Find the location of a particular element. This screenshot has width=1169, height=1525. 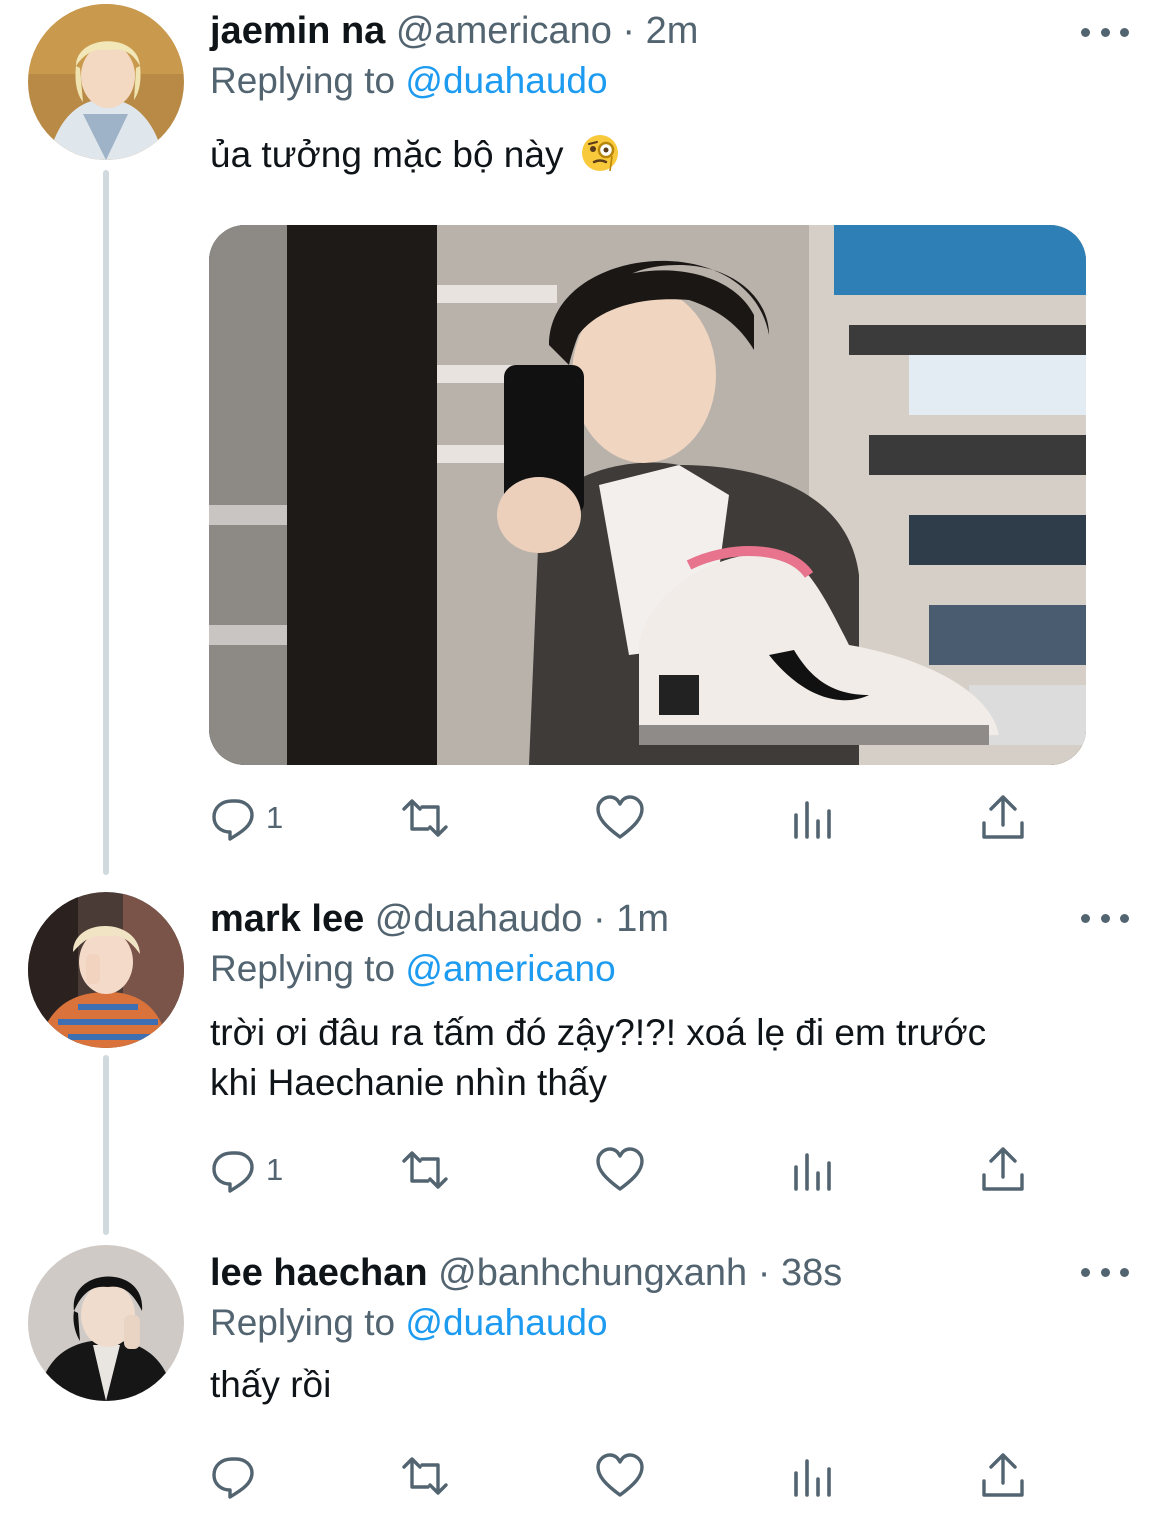

tweet-header: lee haechan @banhchungxanh · 38s is located at coordinates (669, 1273).